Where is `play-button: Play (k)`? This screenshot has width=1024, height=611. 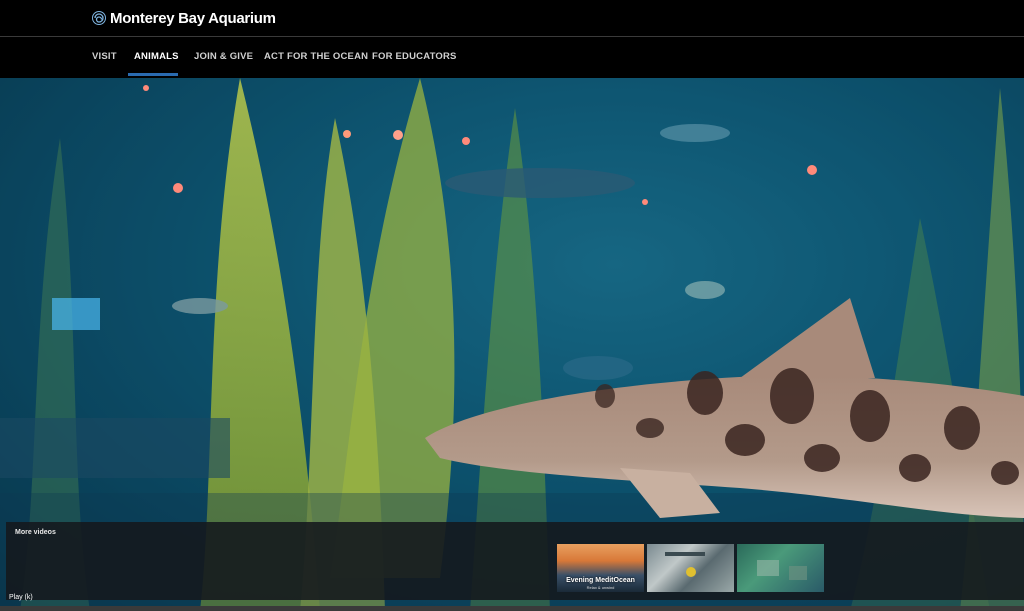 play-button: Play (k) is located at coordinates (21, 597).